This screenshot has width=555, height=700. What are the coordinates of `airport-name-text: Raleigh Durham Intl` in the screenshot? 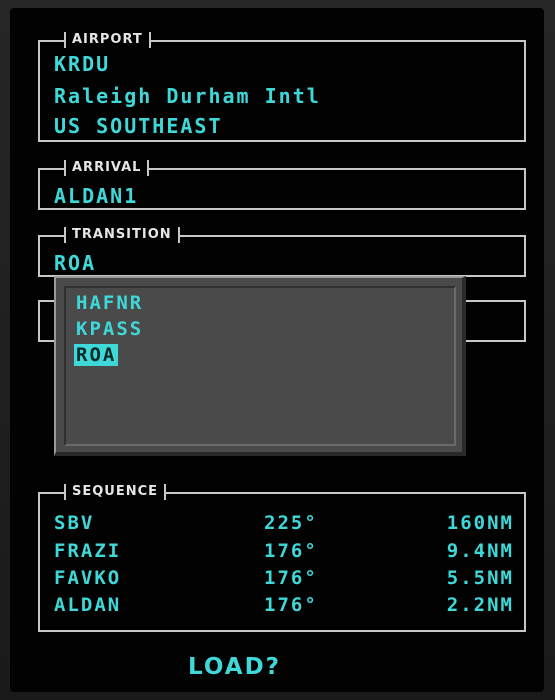 It's located at (187, 96).